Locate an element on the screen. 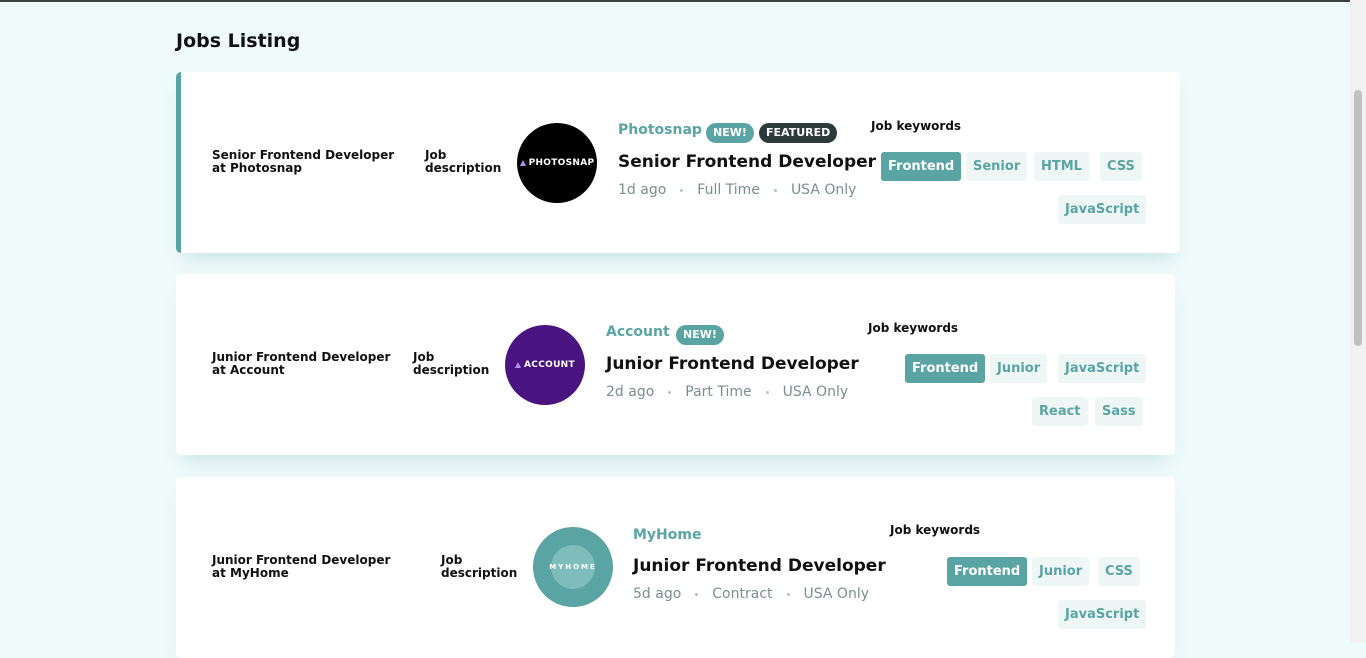 This screenshot has height=658, width=1366. logo-inner-circle: MYHOME is located at coordinates (573, 567).